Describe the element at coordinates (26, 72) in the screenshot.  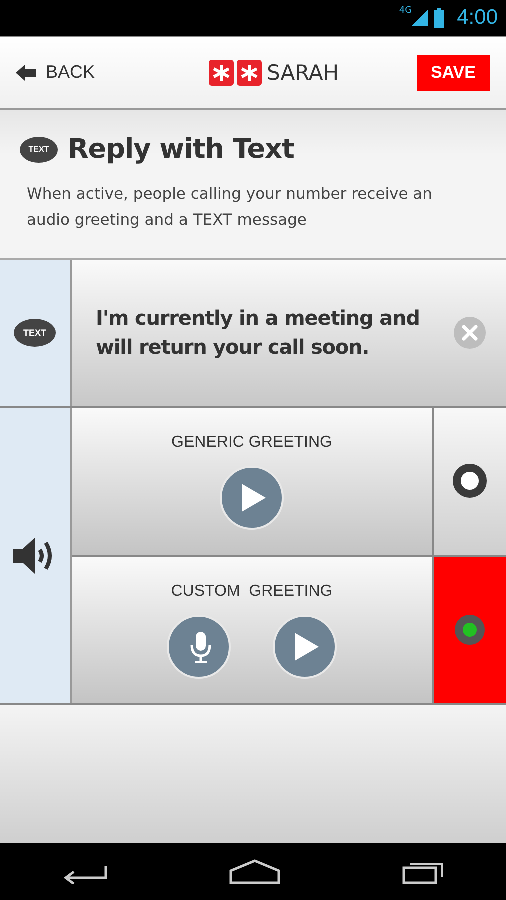
I see `back-arrow-icon` at that location.